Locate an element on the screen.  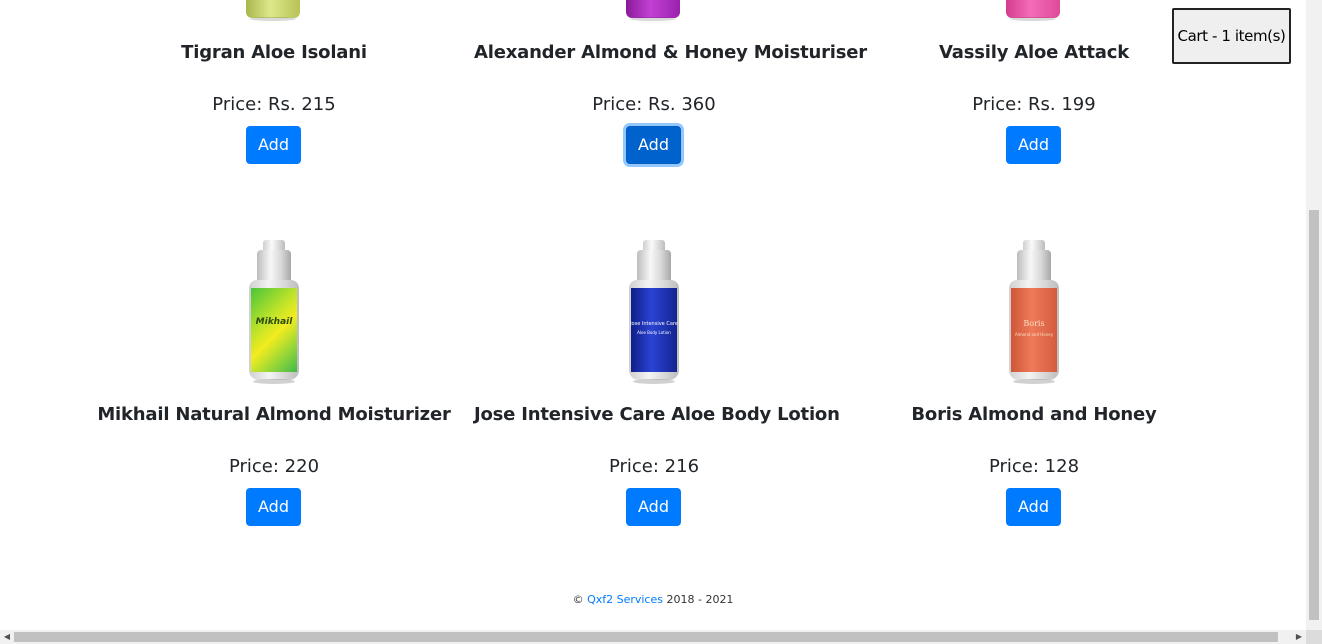
vertical-scrollbar is located at coordinates (1314, 315).